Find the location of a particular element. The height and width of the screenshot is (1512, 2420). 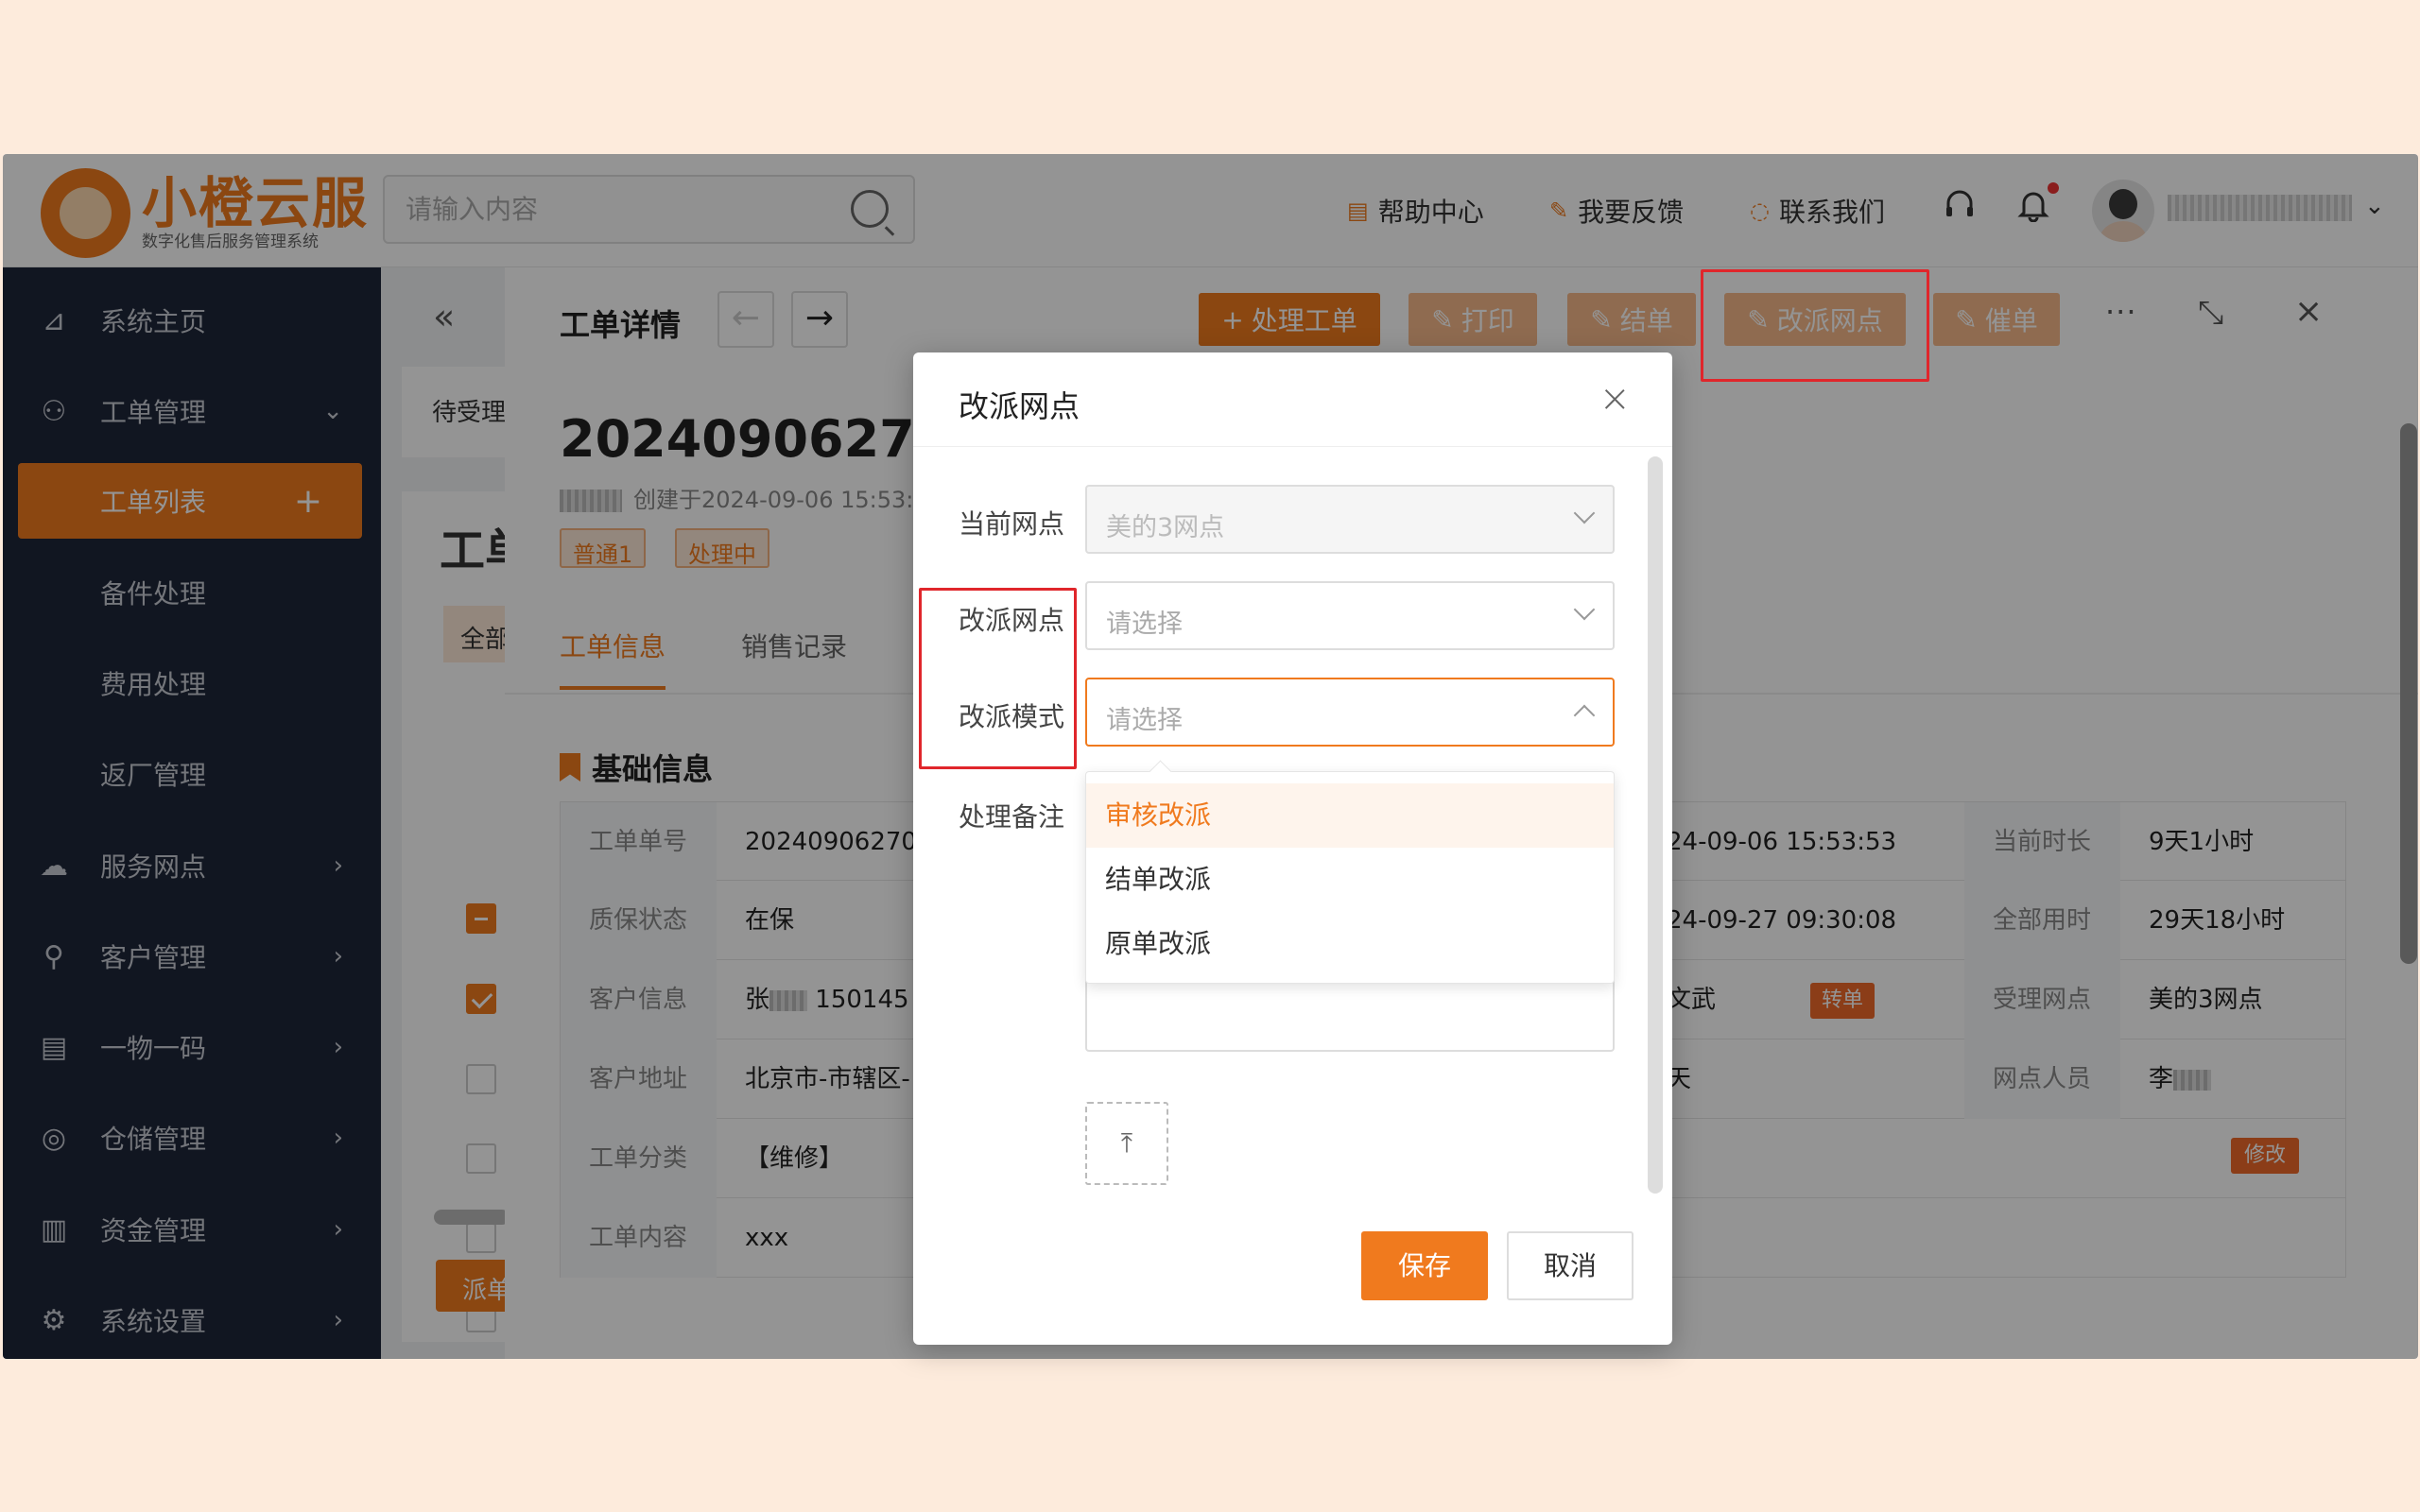

reassign-mode-select: 请选择 is located at coordinates (1350, 712).